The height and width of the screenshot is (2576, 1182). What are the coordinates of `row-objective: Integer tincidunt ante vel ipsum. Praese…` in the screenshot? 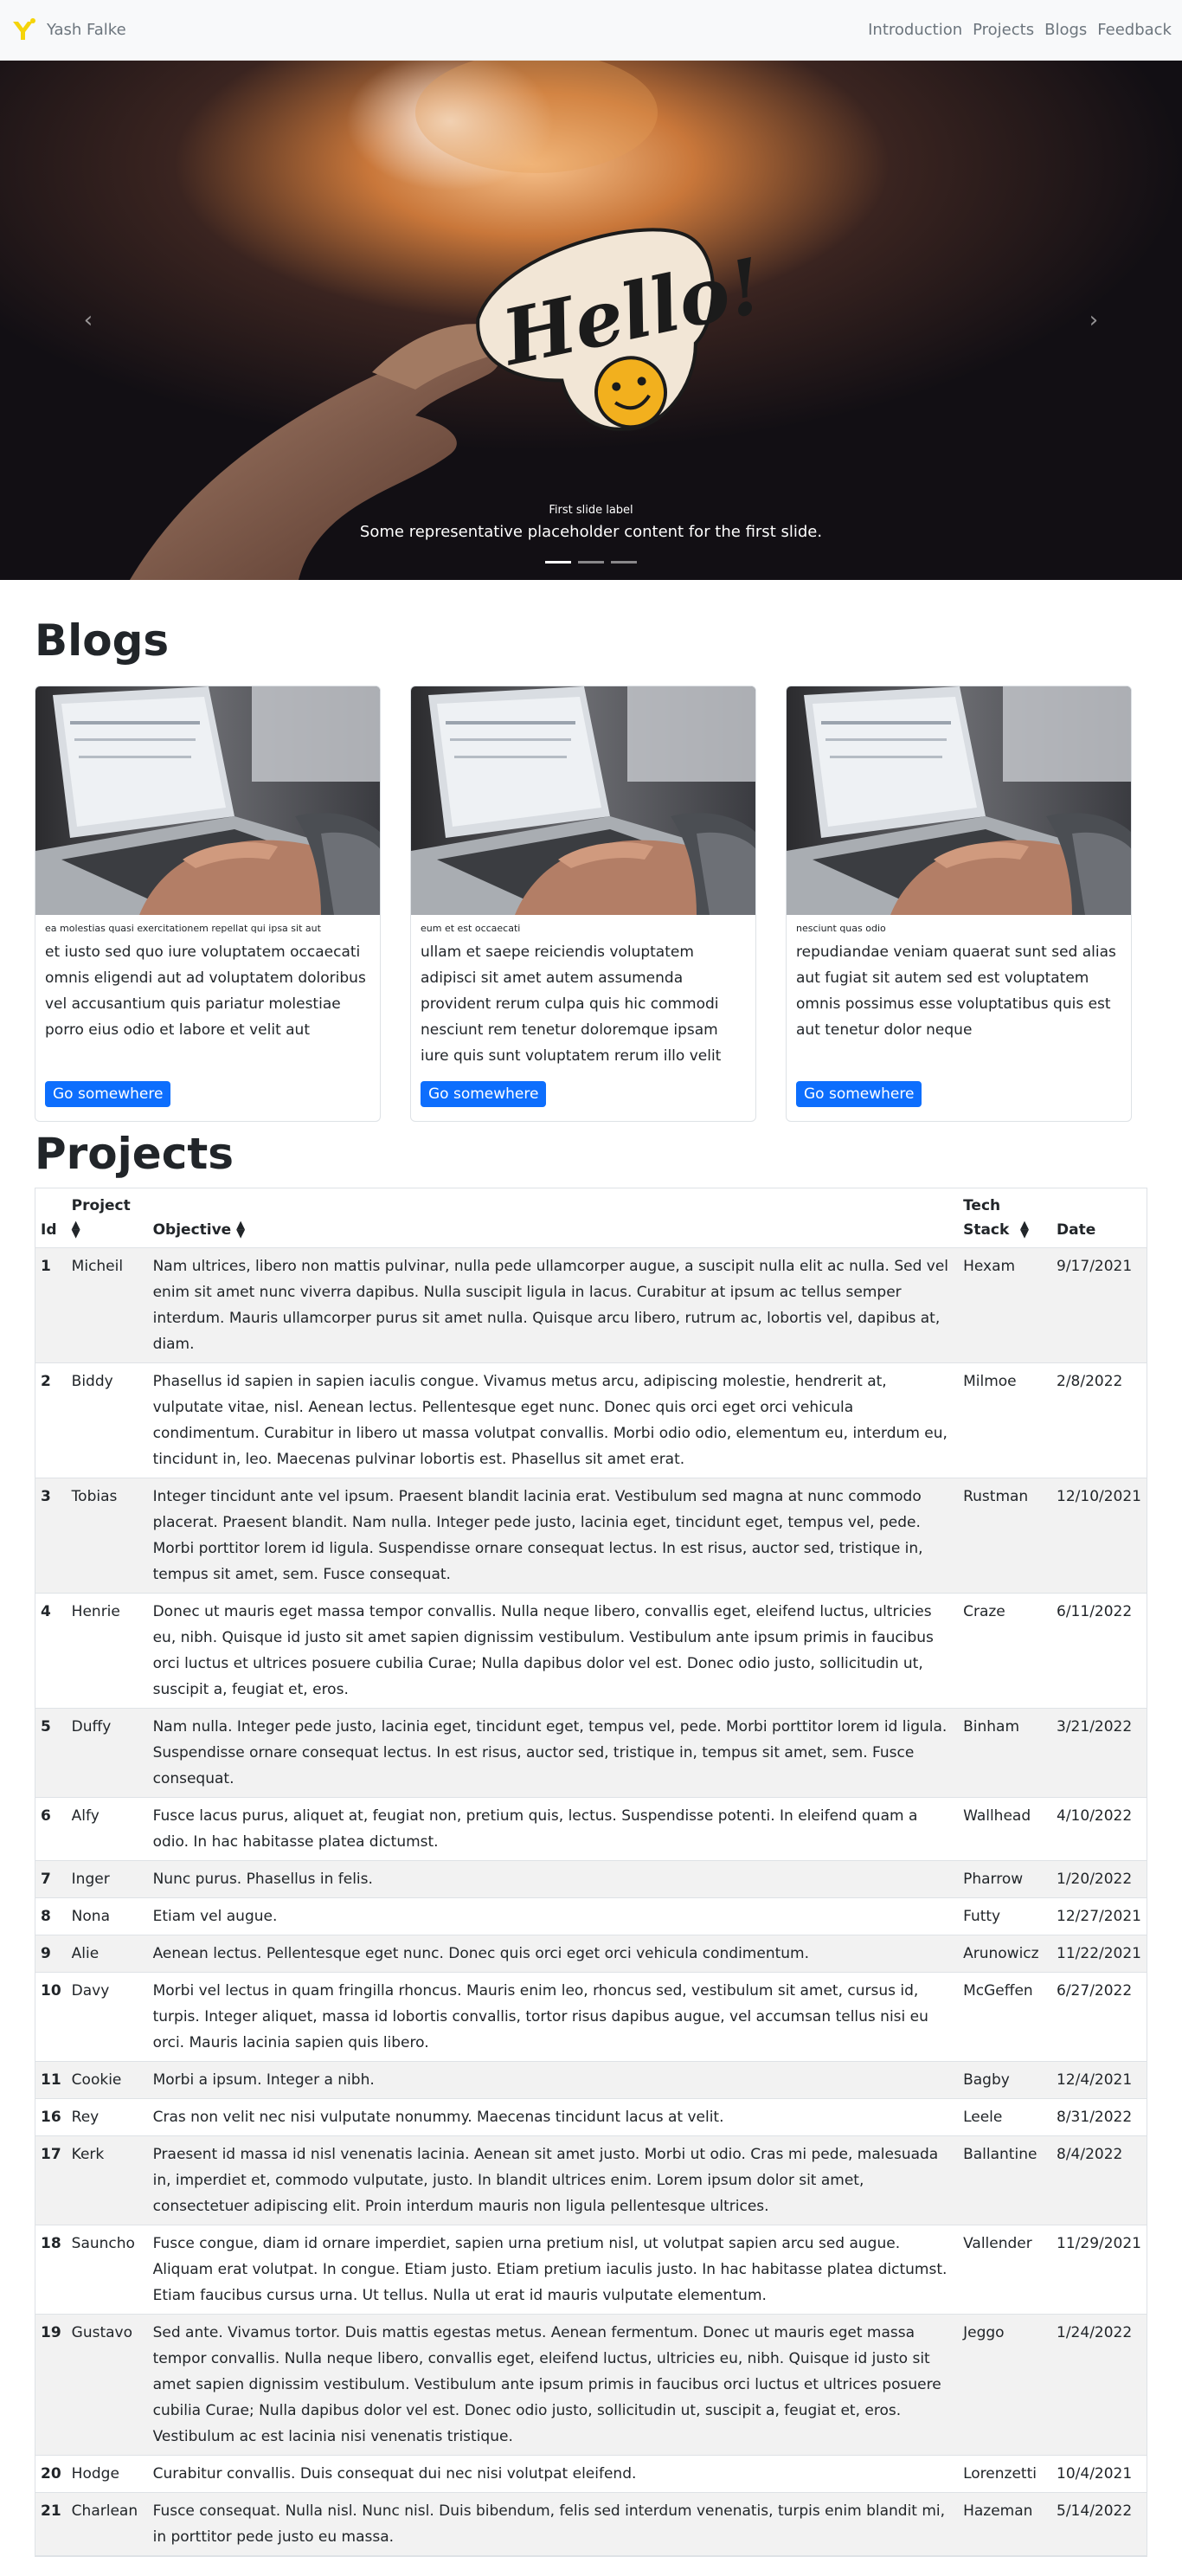 It's located at (553, 1536).